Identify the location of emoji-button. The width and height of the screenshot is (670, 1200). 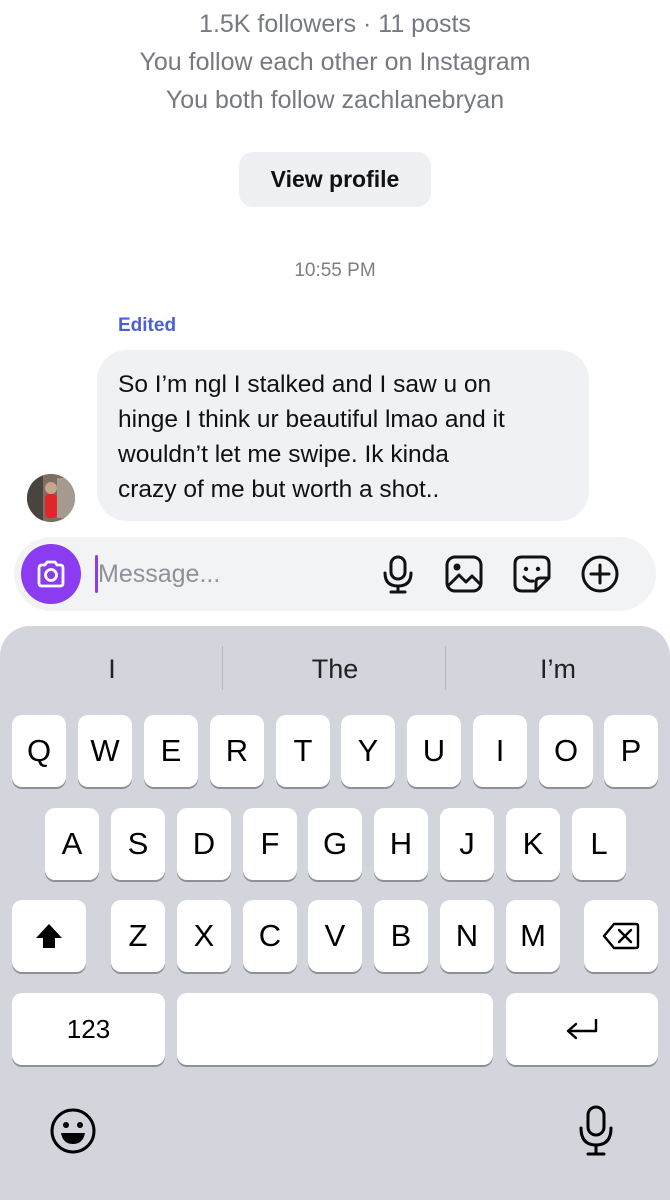
(73, 1131).